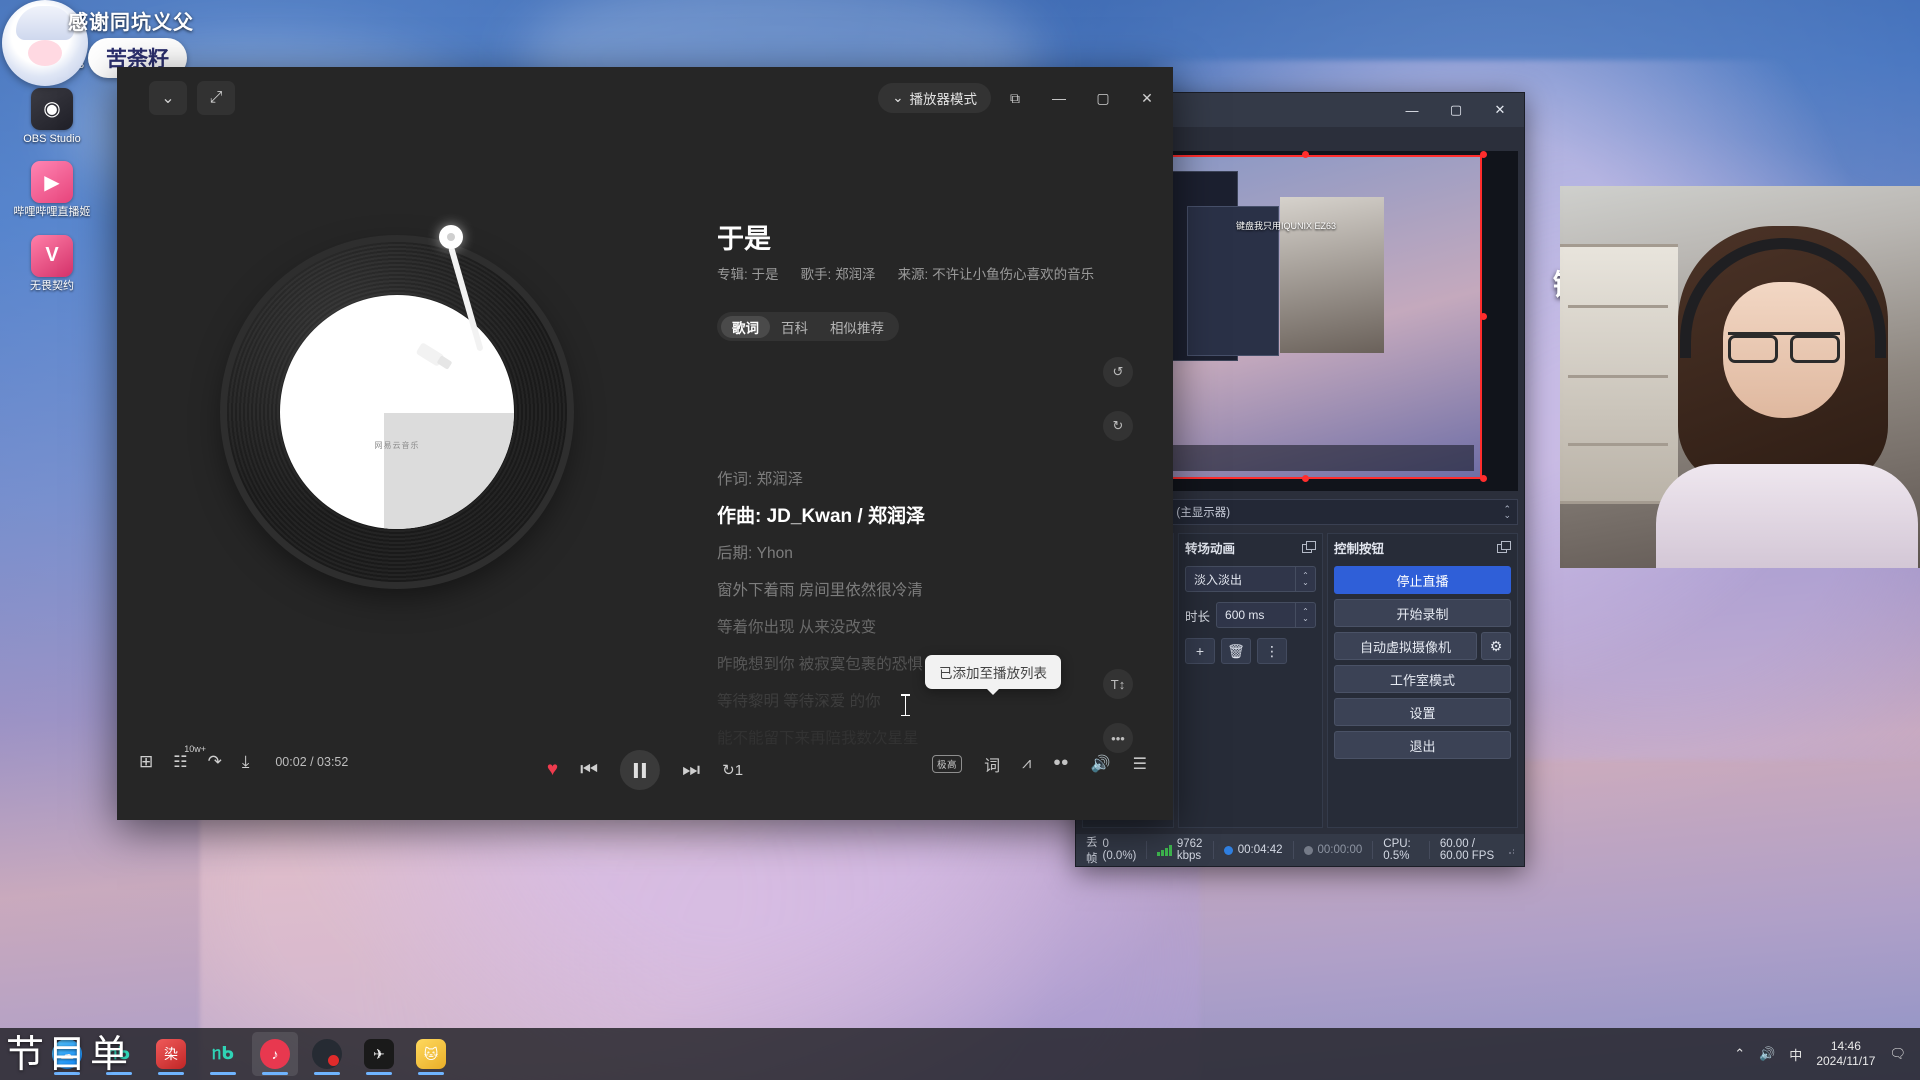 The width and height of the screenshot is (1920, 1080). Describe the element at coordinates (1118, 426) in the screenshot. I see `refresh-icon: ↻` at that location.